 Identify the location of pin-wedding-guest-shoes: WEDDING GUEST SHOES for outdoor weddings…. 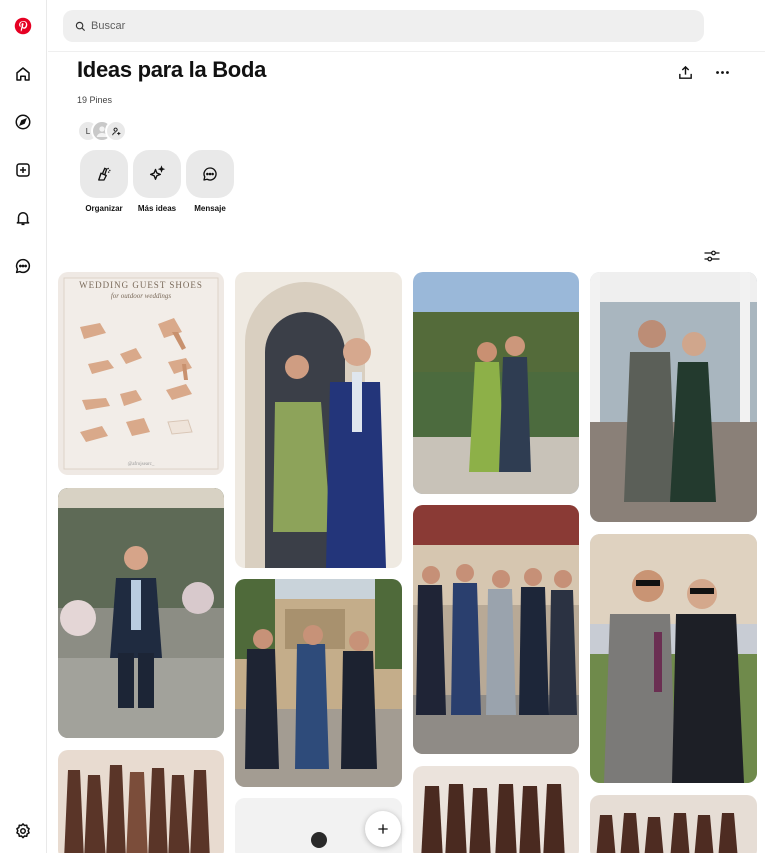
(141, 373).